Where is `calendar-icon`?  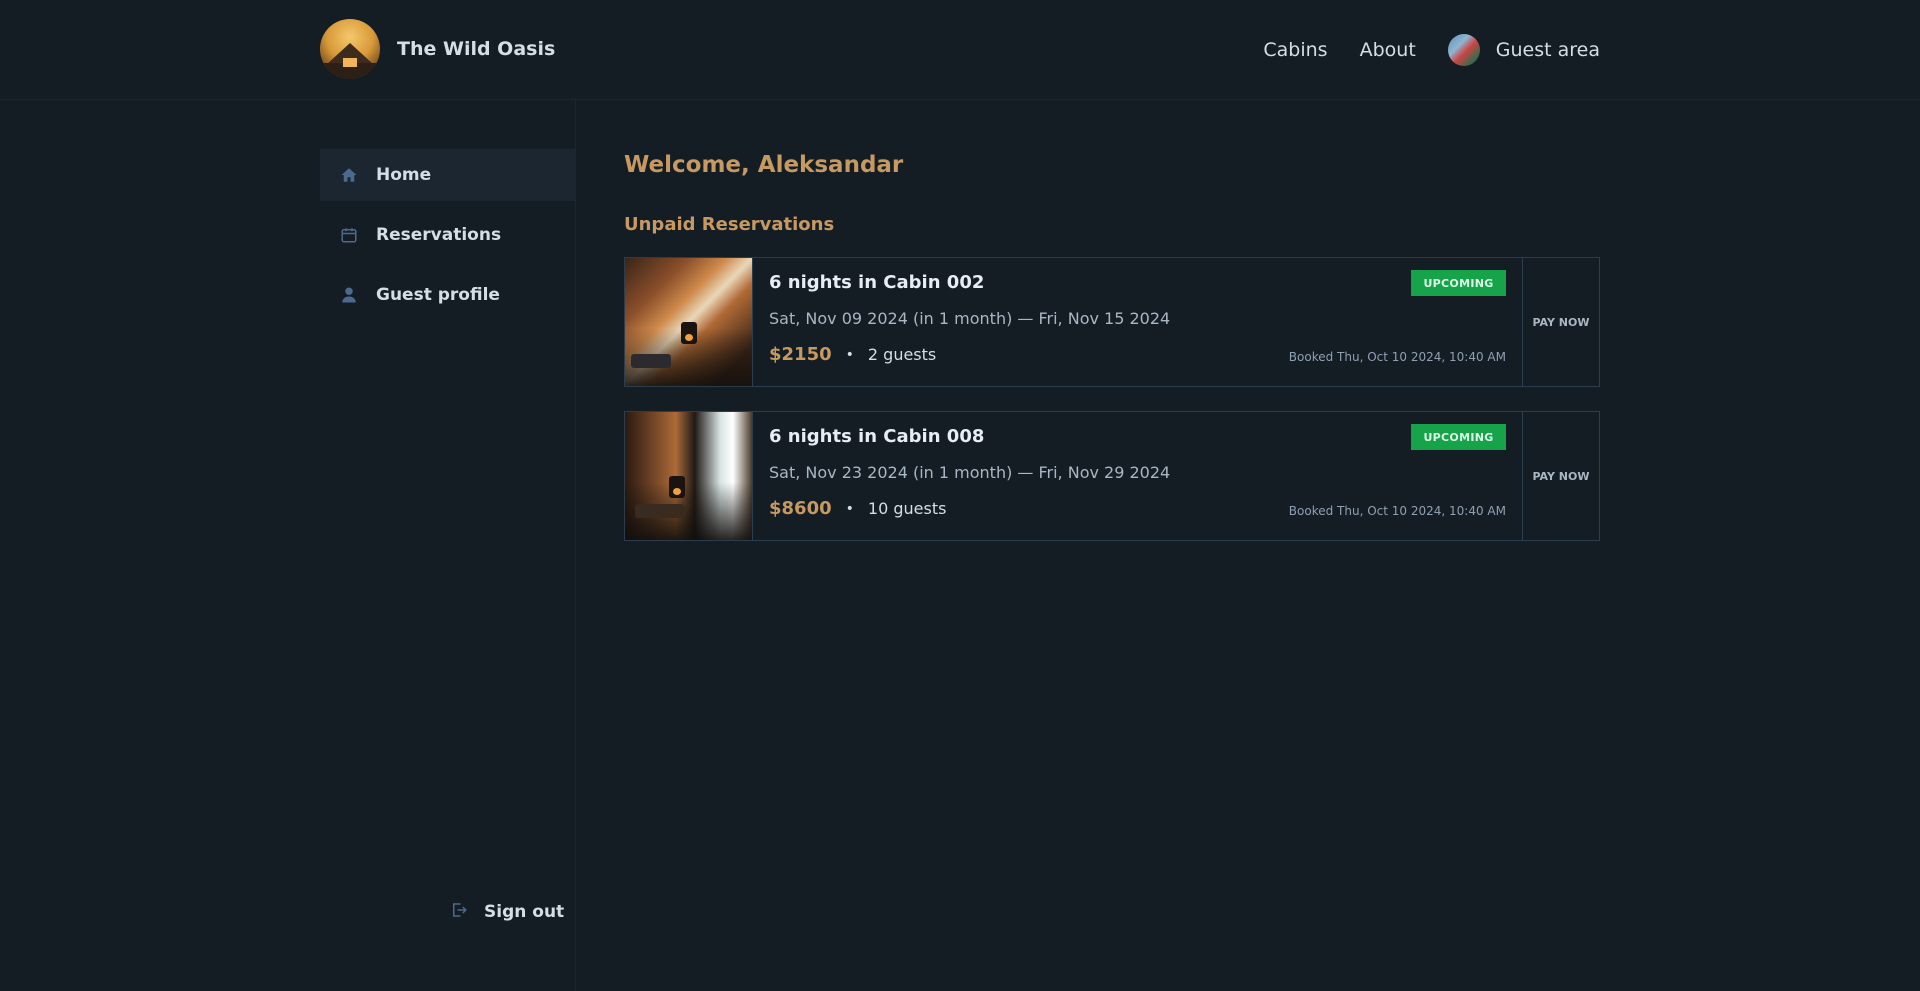
calendar-icon is located at coordinates (349, 235).